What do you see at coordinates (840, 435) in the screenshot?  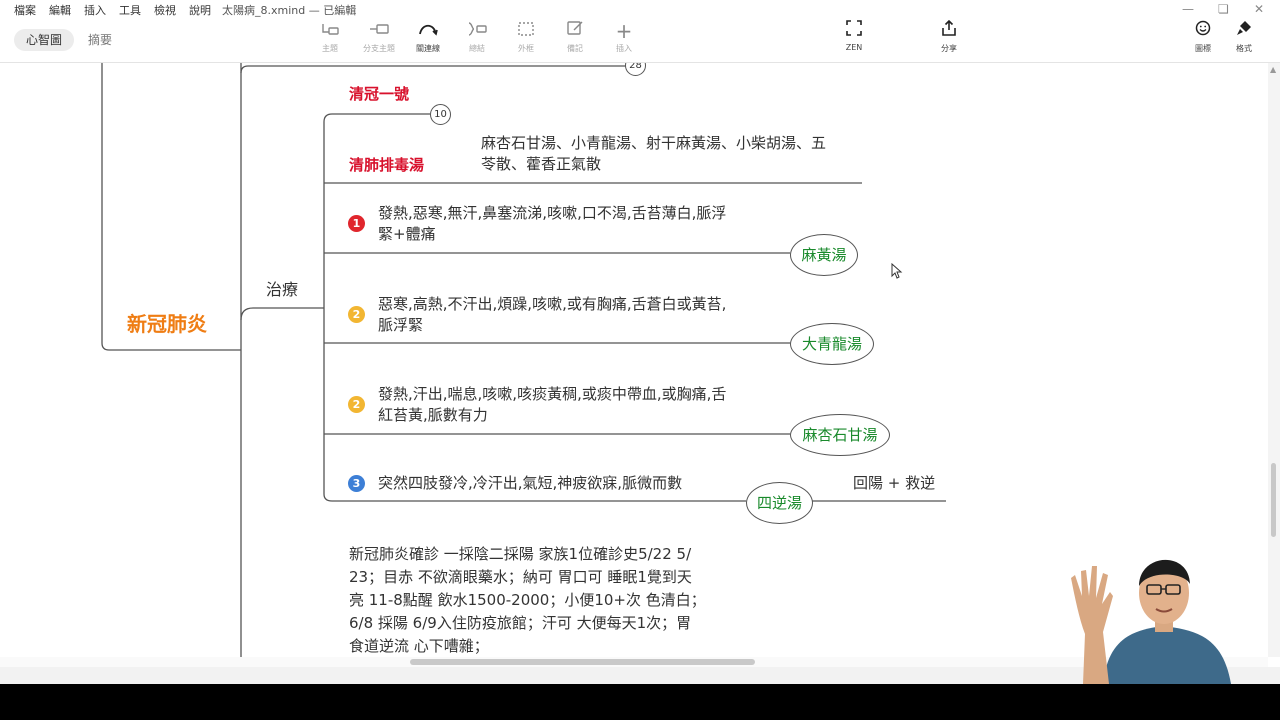 I see `formula-maxingshigan: 麻杏石甘湯` at bounding box center [840, 435].